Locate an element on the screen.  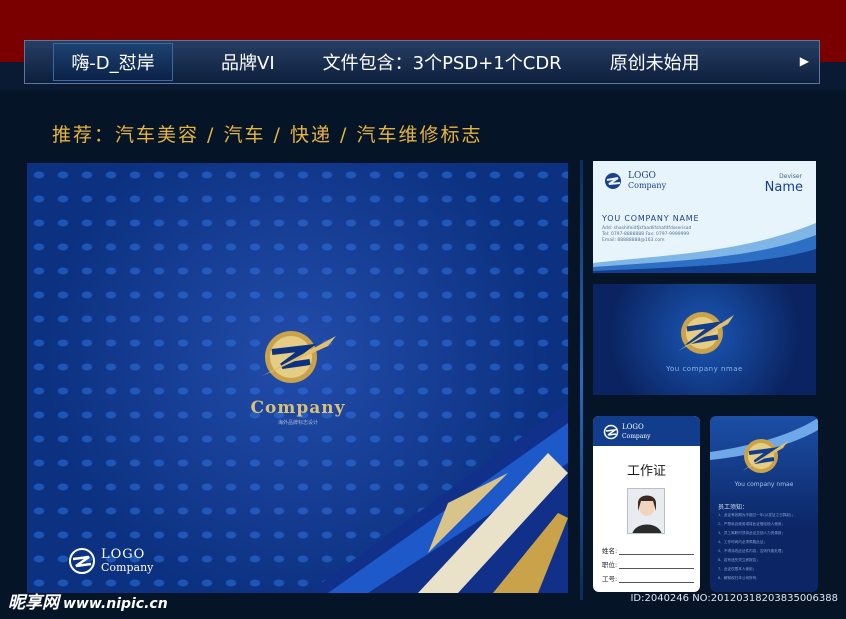
id-field-position: 职位: is located at coordinates (648, 564).